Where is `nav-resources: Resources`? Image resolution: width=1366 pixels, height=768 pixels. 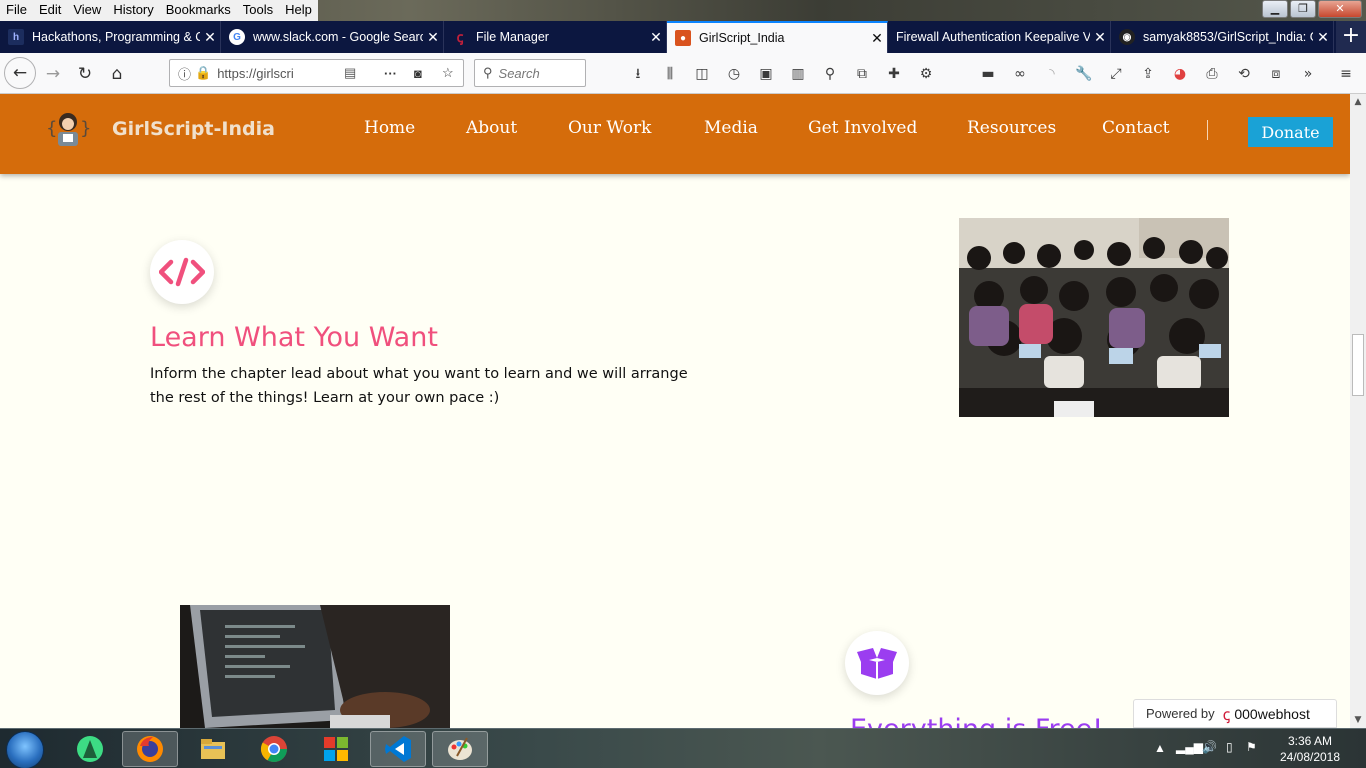
nav-resources: Resources is located at coordinates (1011, 128).